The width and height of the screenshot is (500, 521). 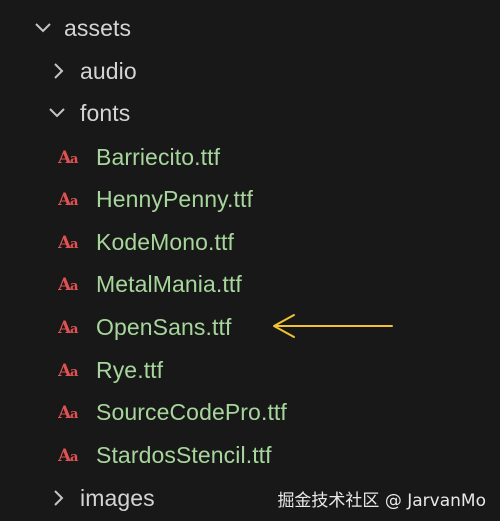 I want to click on tree-folder-label: fonts, so click(x=105, y=113).